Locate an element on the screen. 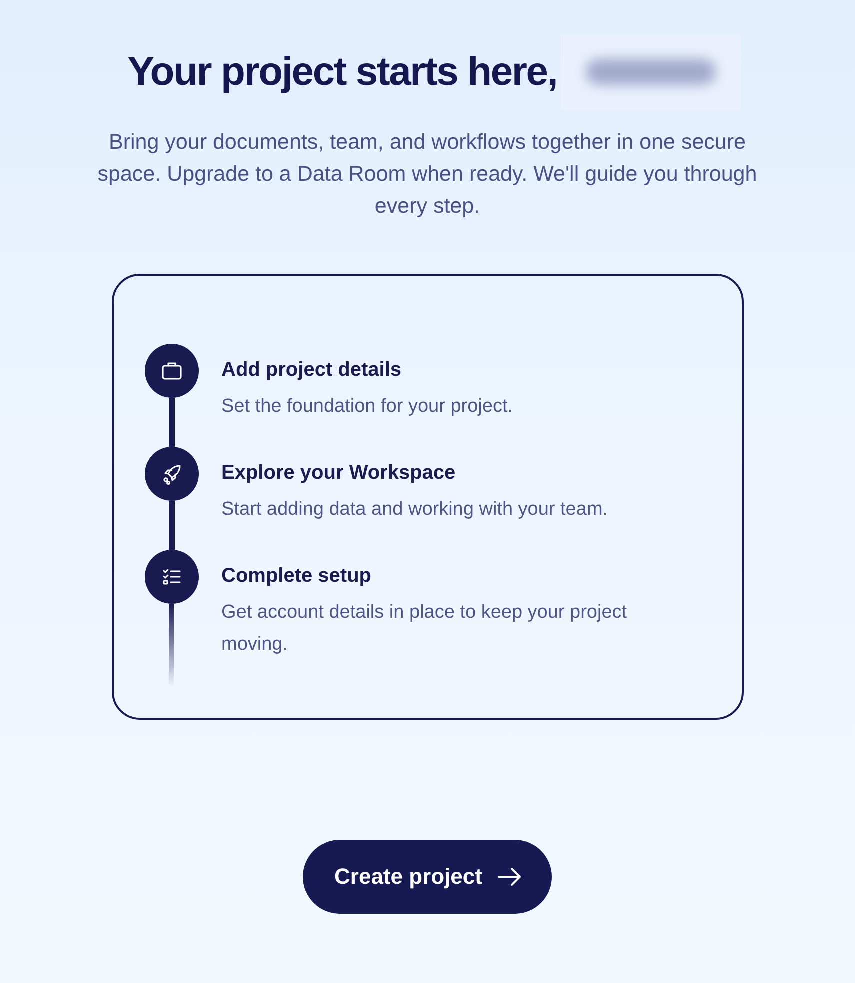 The image size is (855, 983). step-title: Add project details is located at coordinates (312, 370).